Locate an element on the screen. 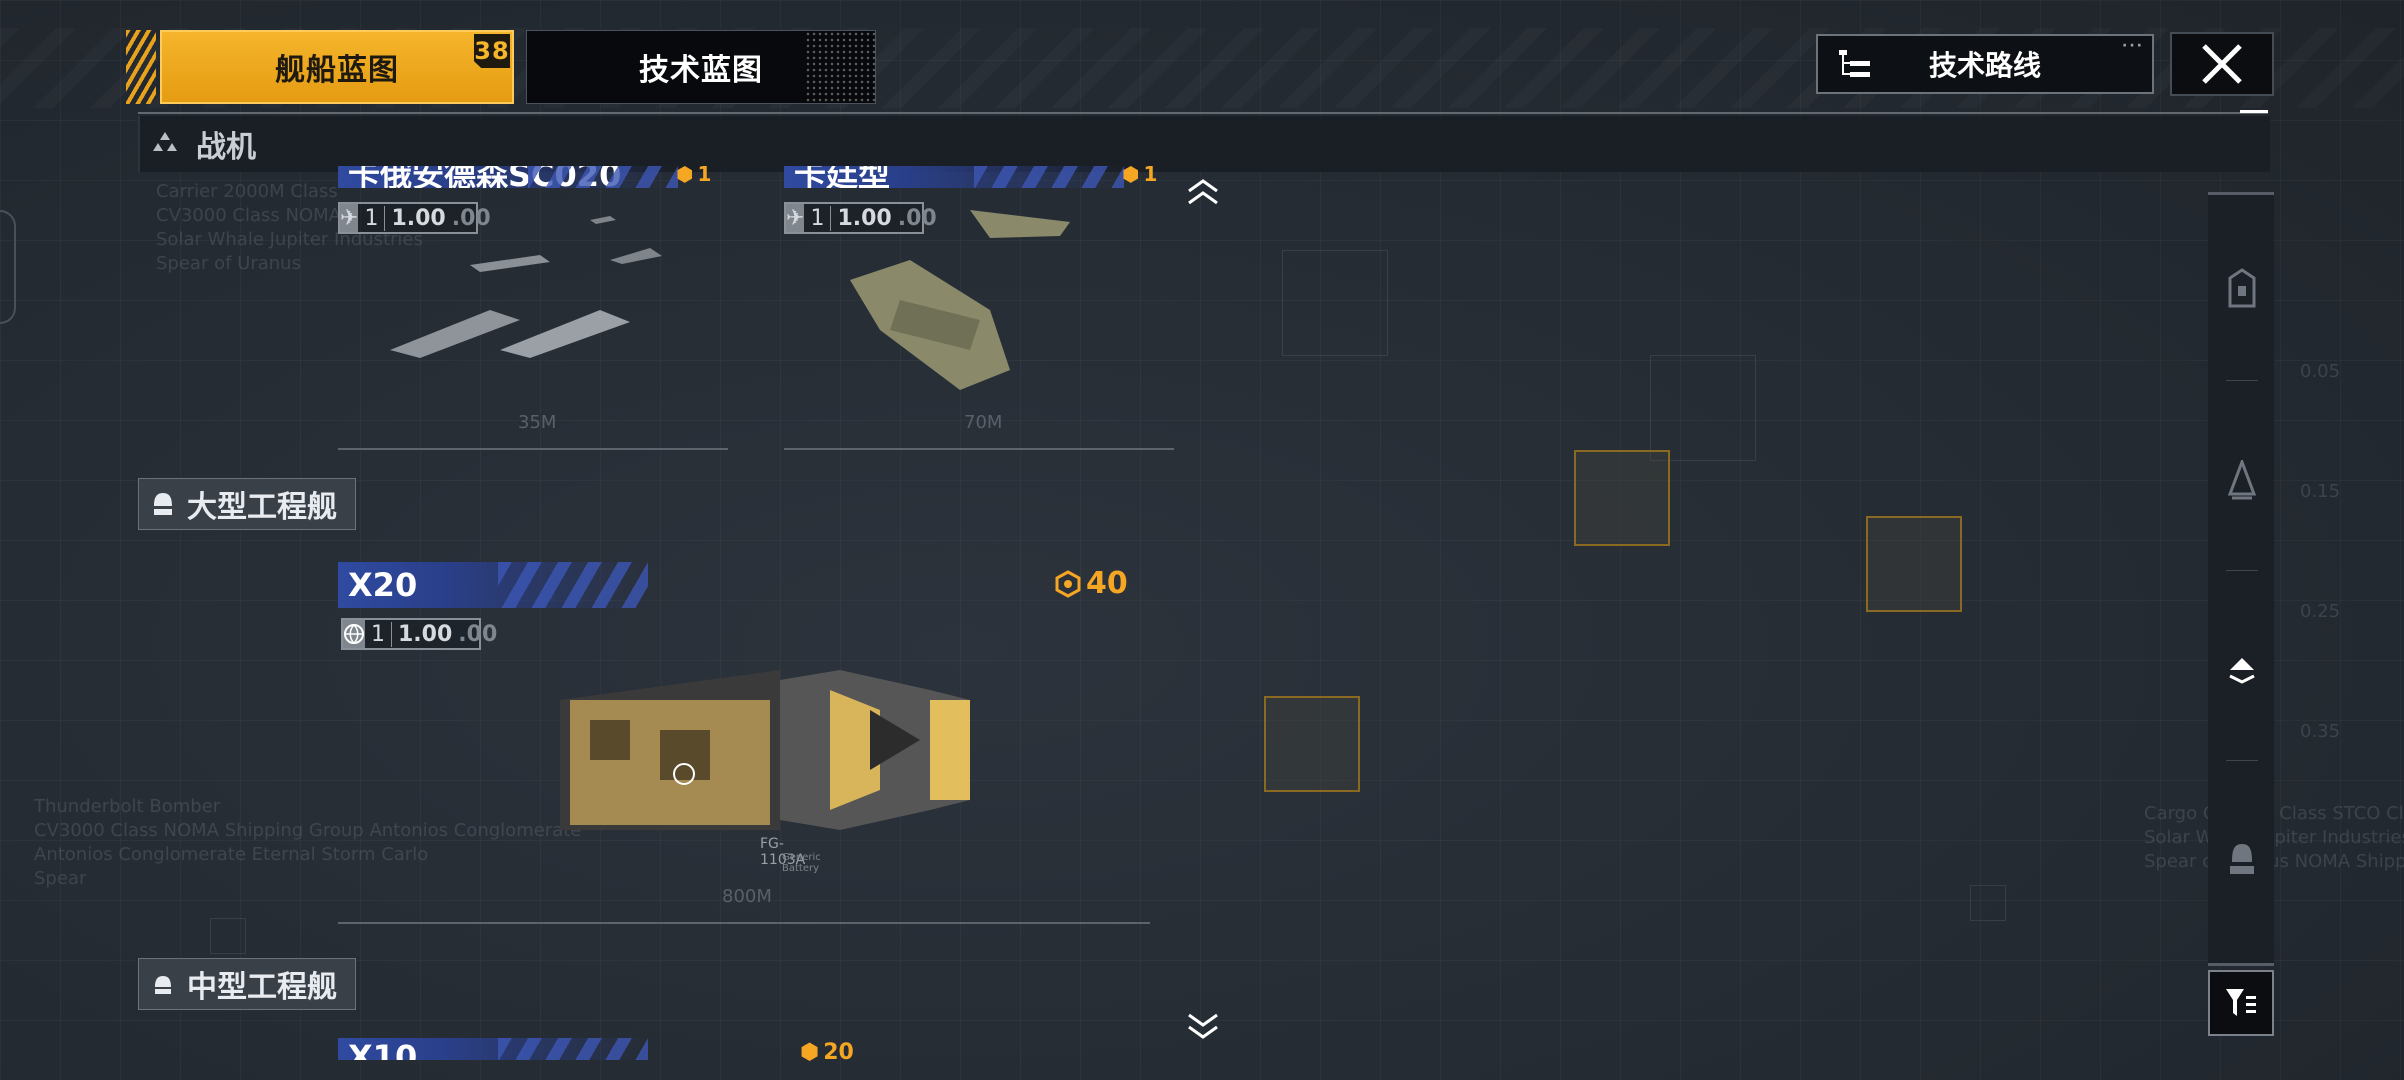  ship-stat-box: 1 1.00 .00 is located at coordinates (419, 634).